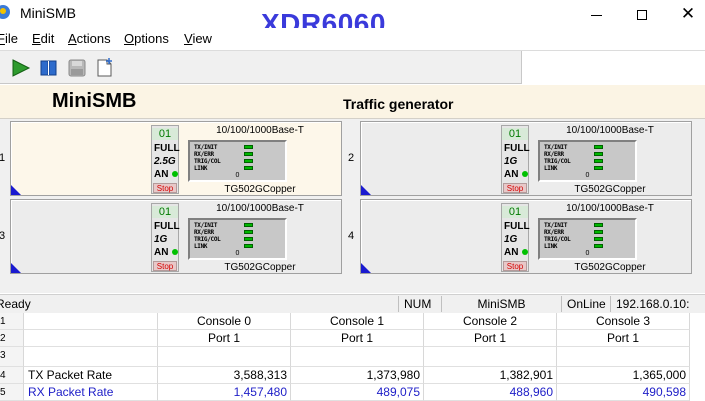  I want to click on menu-edit: Edit, so click(43, 38).